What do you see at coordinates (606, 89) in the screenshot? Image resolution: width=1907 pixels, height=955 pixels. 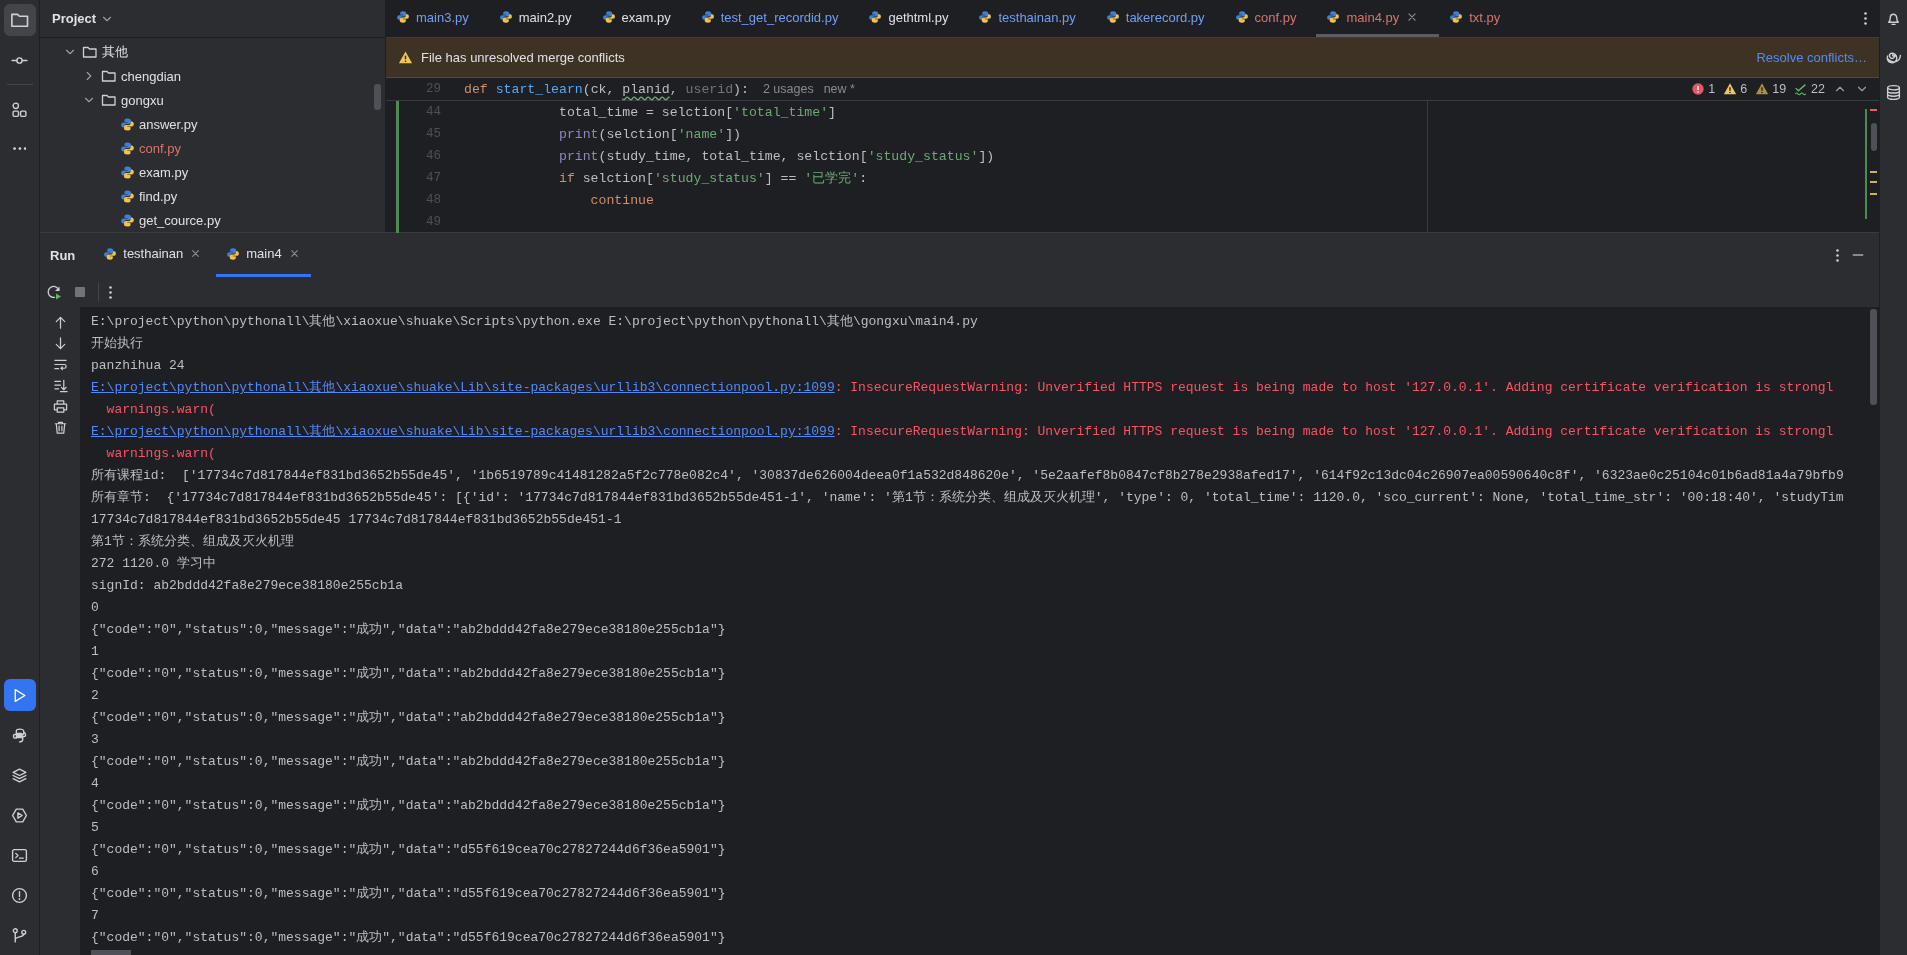 I see `code-line: def start_learn(ck, planid, userid):` at bounding box center [606, 89].